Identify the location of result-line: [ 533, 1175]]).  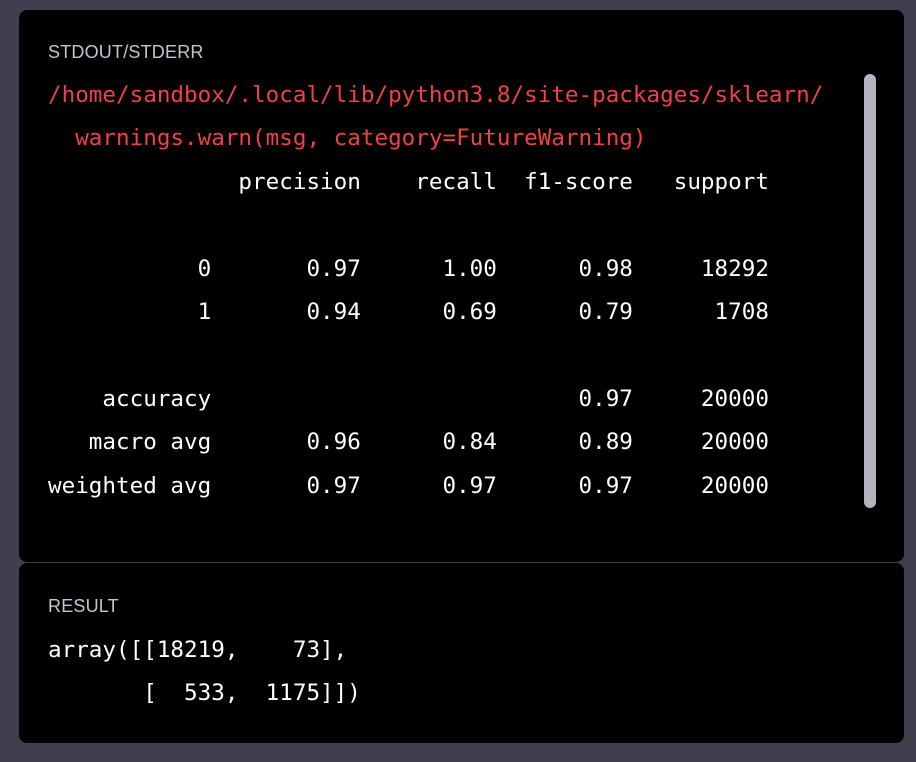
(204, 693).